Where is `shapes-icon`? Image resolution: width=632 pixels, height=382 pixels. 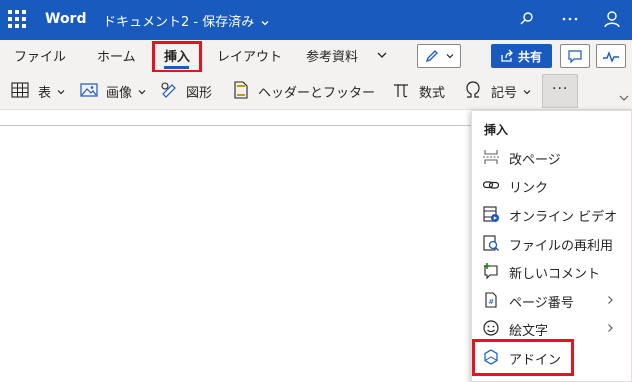
shapes-icon is located at coordinates (169, 90).